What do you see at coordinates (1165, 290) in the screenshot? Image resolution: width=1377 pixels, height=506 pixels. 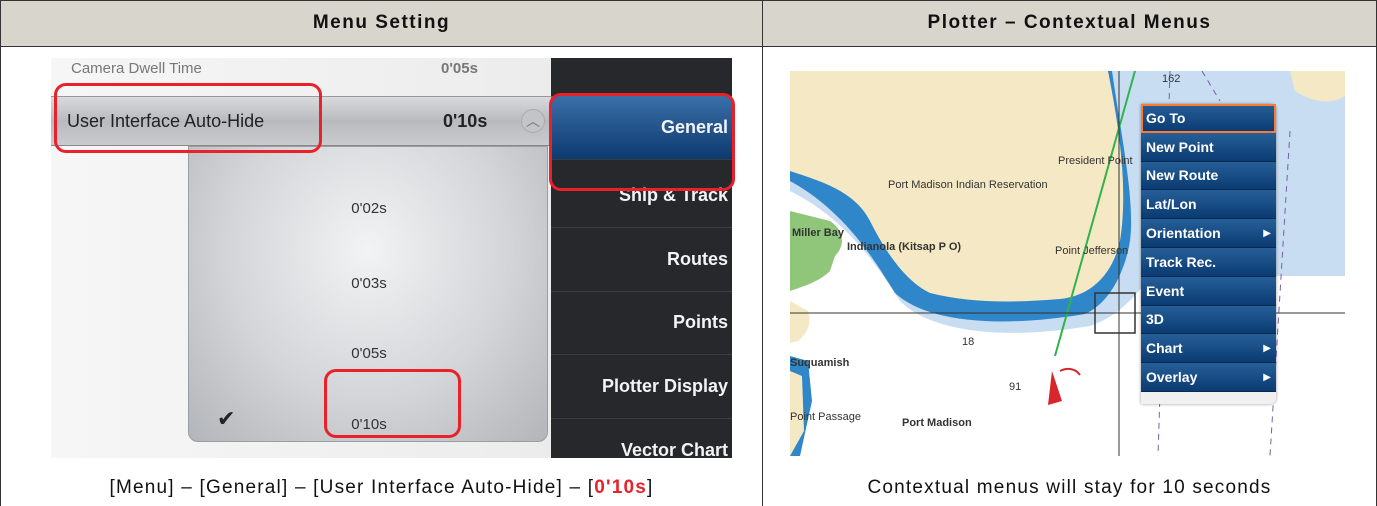 I see `menu-item-label: Event` at bounding box center [1165, 290].